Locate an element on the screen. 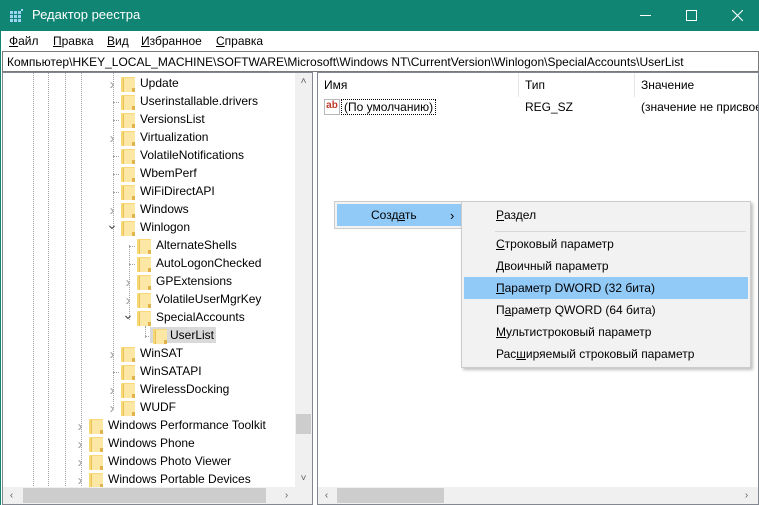  tree-item: › Windows Photo Viewer is located at coordinates (149, 462).